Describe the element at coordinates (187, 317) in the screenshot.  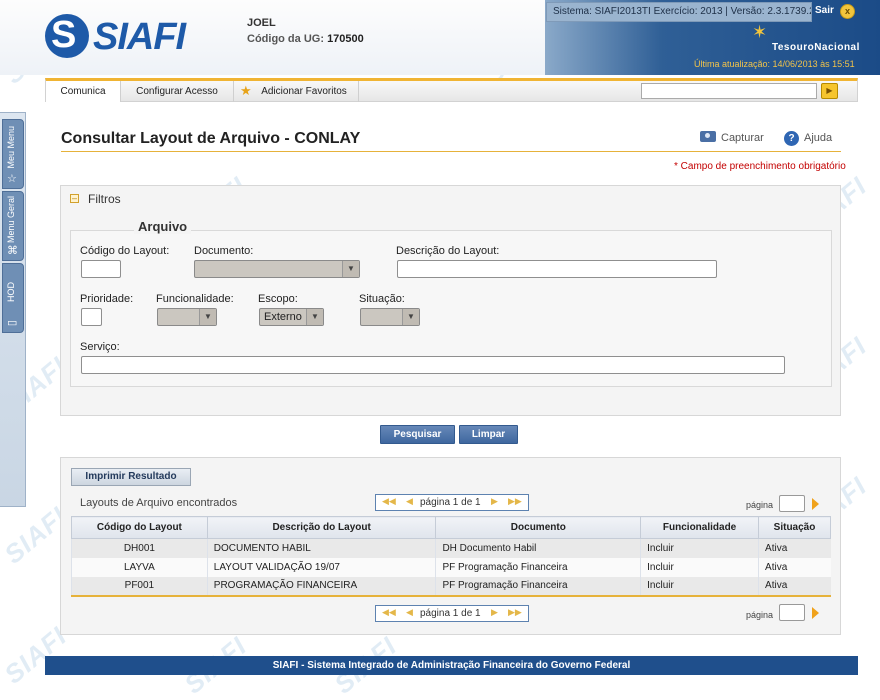
I see `funcionalidade-select: ▼` at that location.